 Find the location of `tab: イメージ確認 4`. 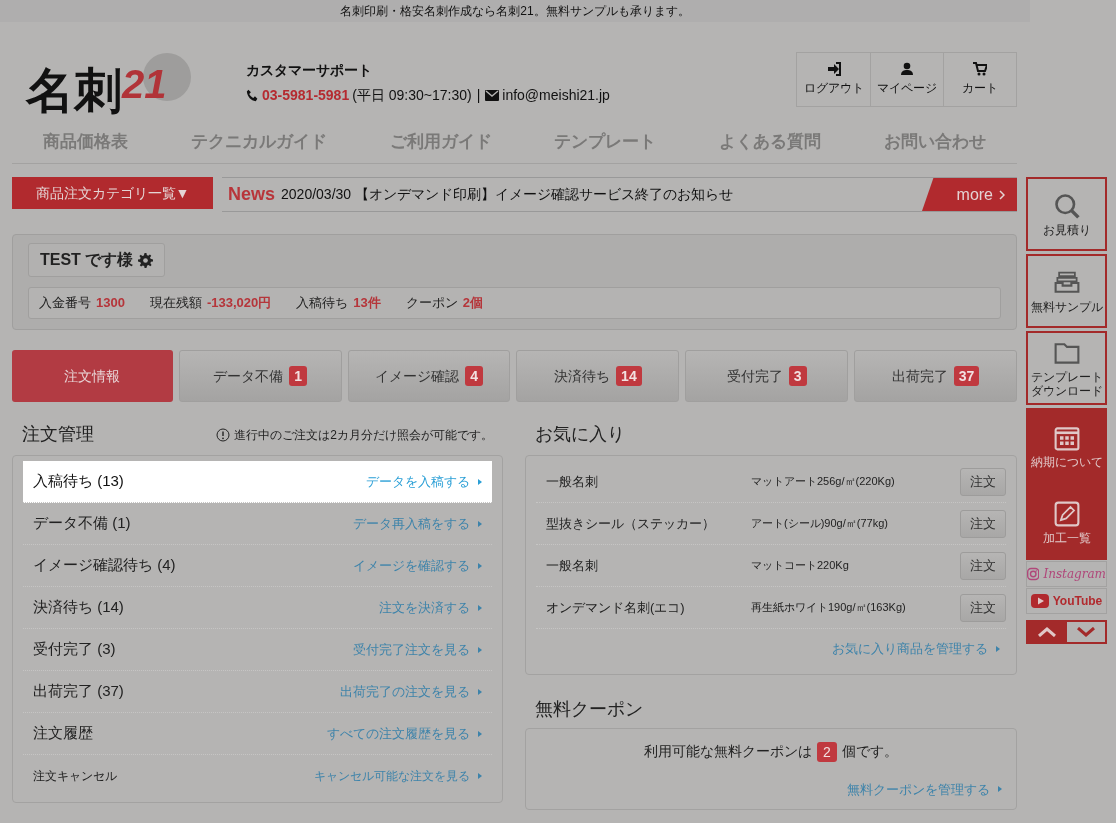

tab: イメージ確認 4 is located at coordinates (429, 376).